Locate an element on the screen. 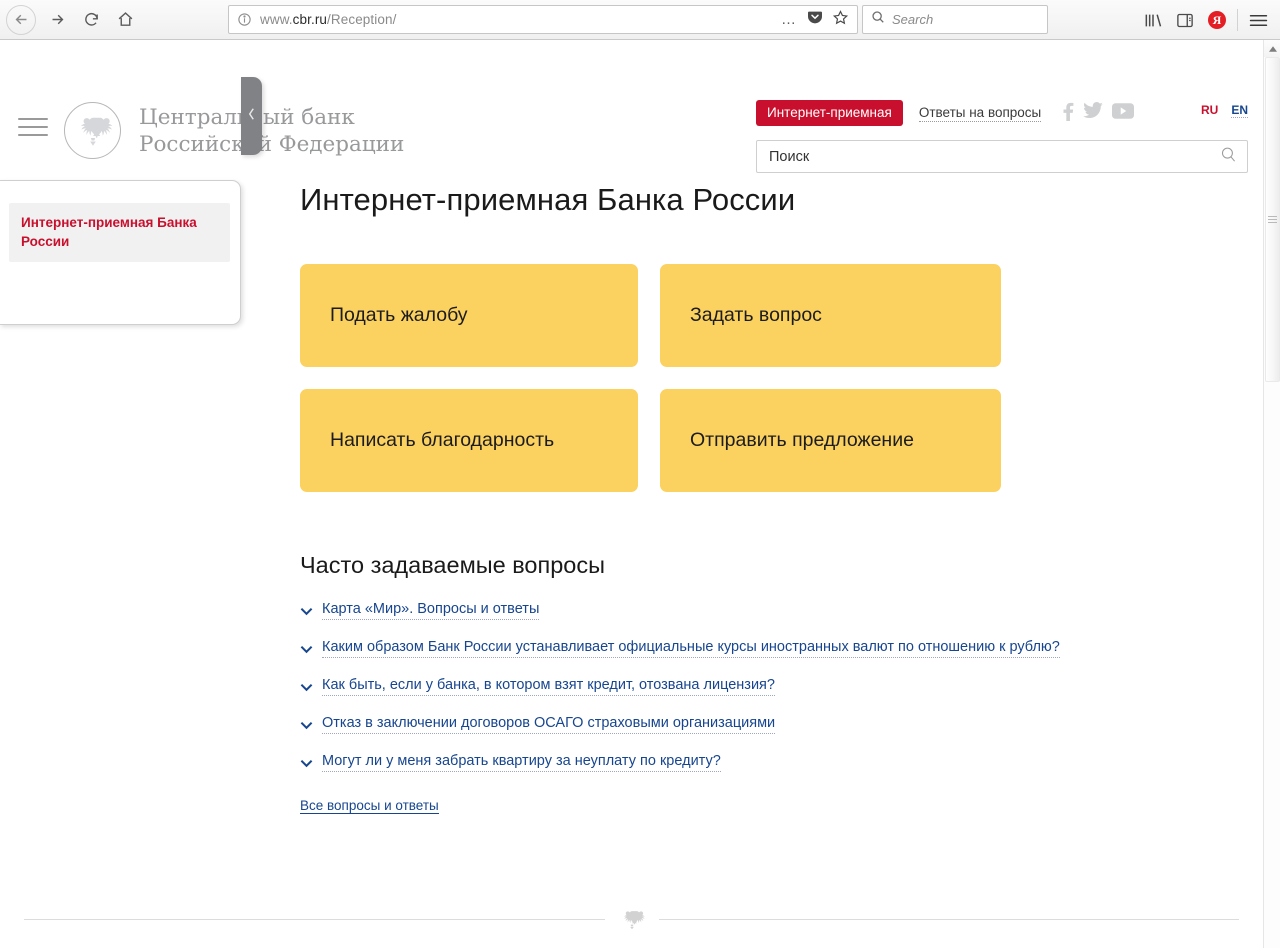 The width and height of the screenshot is (1280, 948). brand-line-2: Российской Федерации is located at coordinates (272, 144).